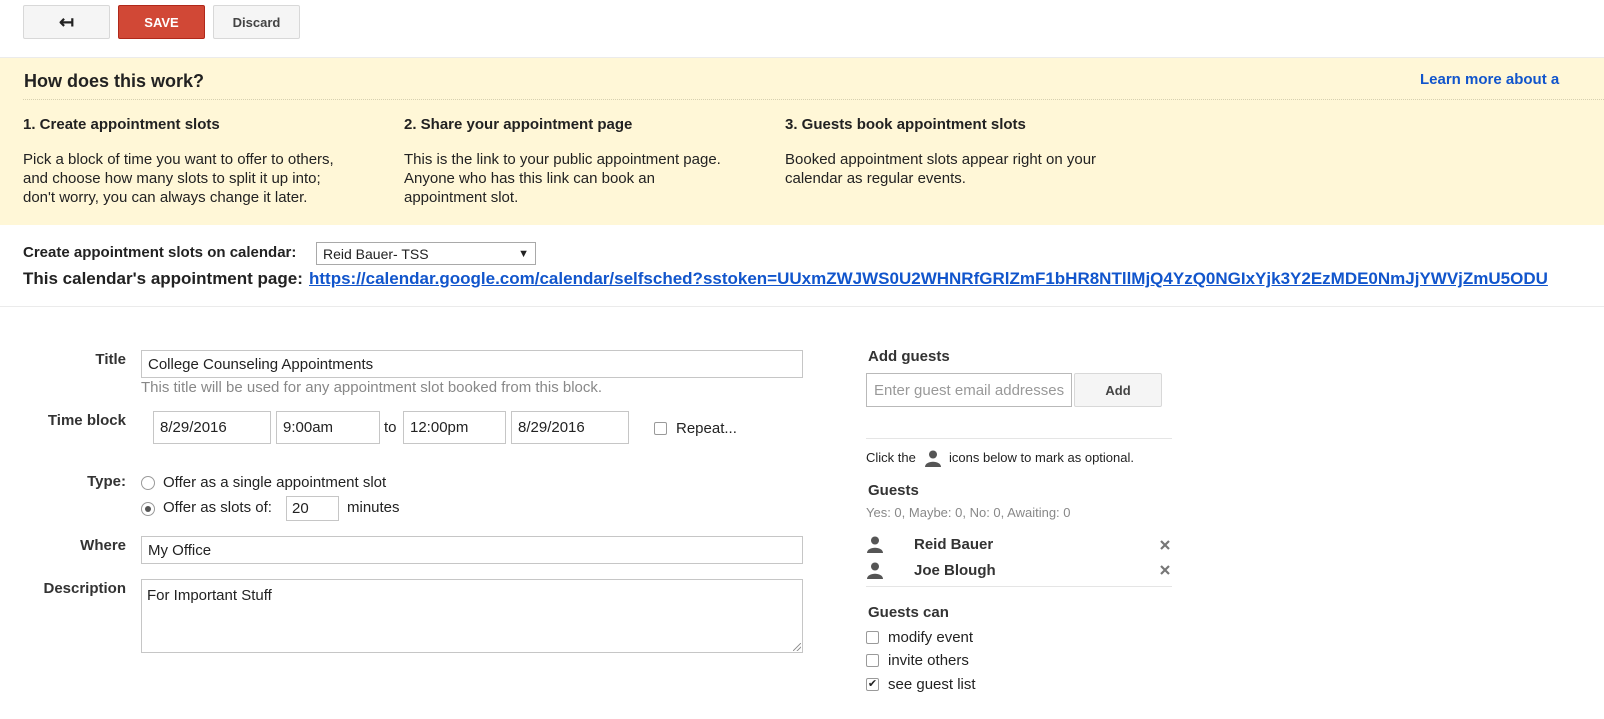  Describe the element at coordinates (1019, 438) in the screenshot. I see `guests-divider` at that location.